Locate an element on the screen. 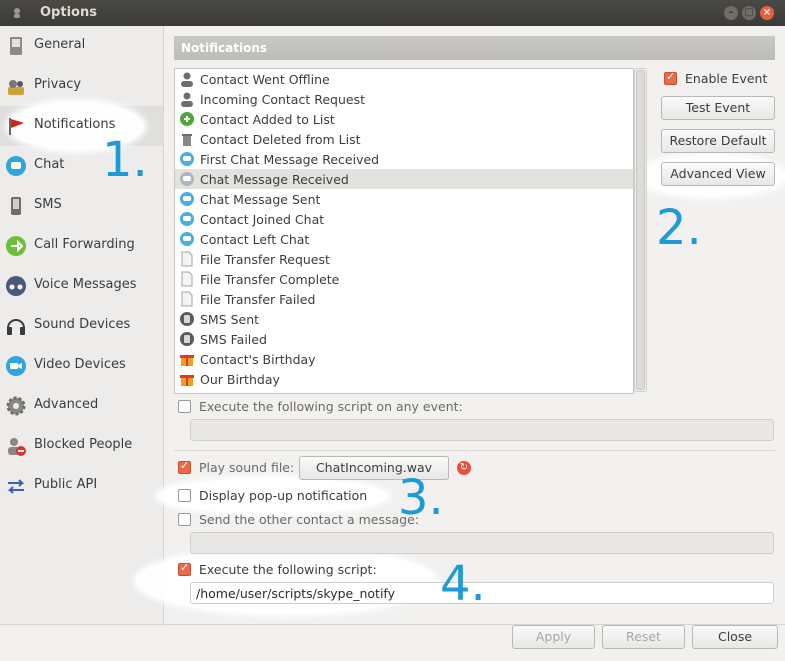 Image resolution: width=785 pixels, height=661 pixels. sidebar-item-sms: SMS is located at coordinates (81, 206).